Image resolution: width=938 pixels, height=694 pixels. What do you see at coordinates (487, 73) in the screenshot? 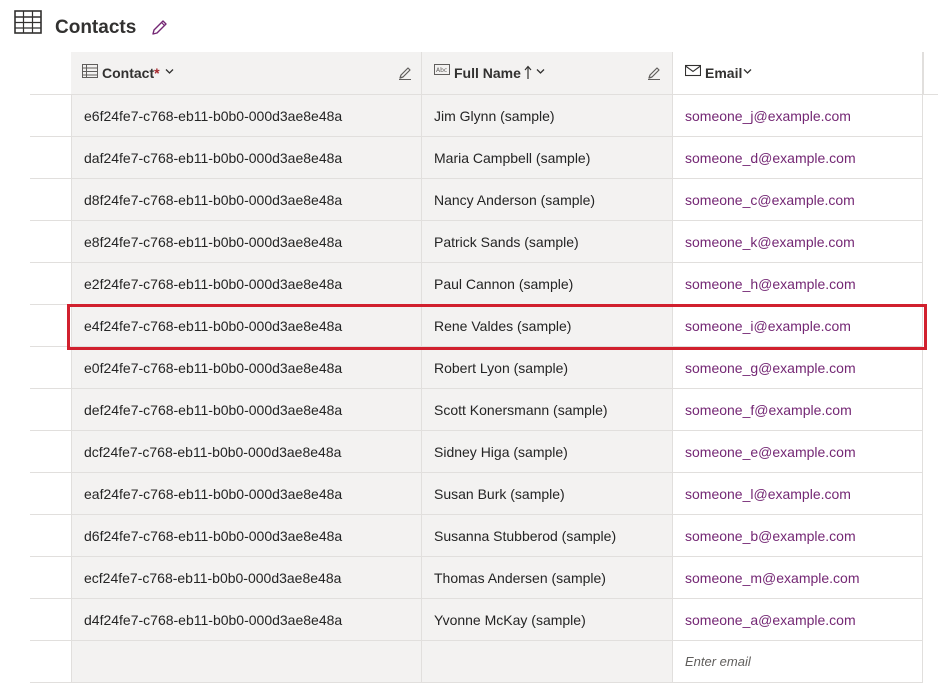
I see `column-label-fullname: Full Name` at bounding box center [487, 73].